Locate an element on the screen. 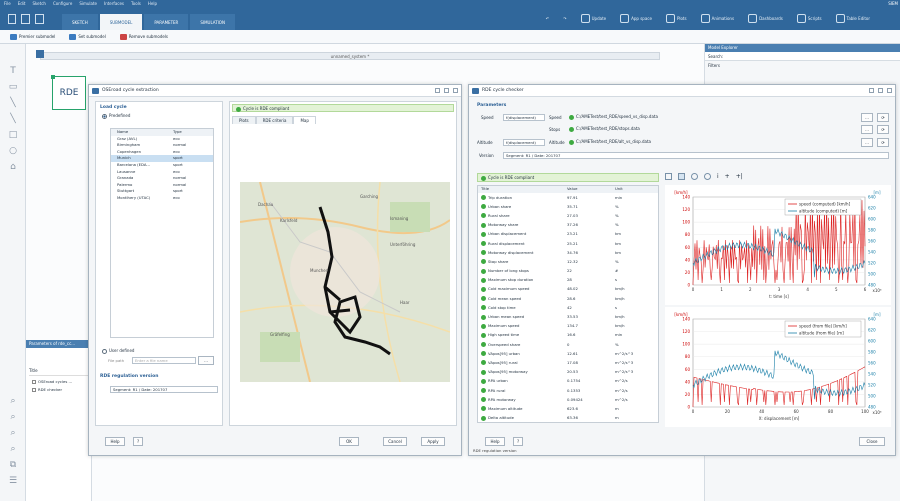 The height and width of the screenshot is (501, 900). new-icon is located at coordinates (12, 19).